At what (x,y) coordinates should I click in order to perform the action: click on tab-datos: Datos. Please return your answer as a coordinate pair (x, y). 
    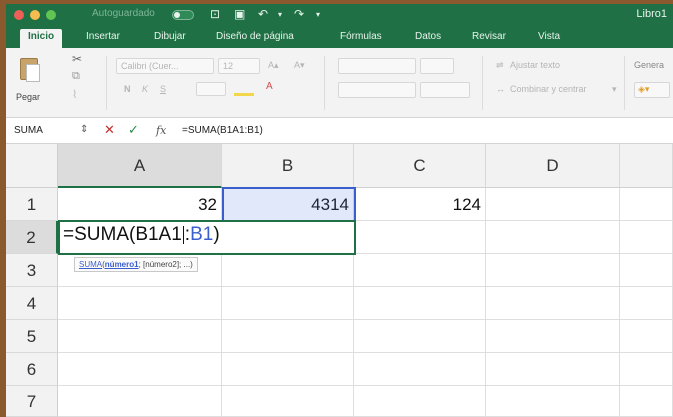
    Looking at the image, I should click on (428, 36).